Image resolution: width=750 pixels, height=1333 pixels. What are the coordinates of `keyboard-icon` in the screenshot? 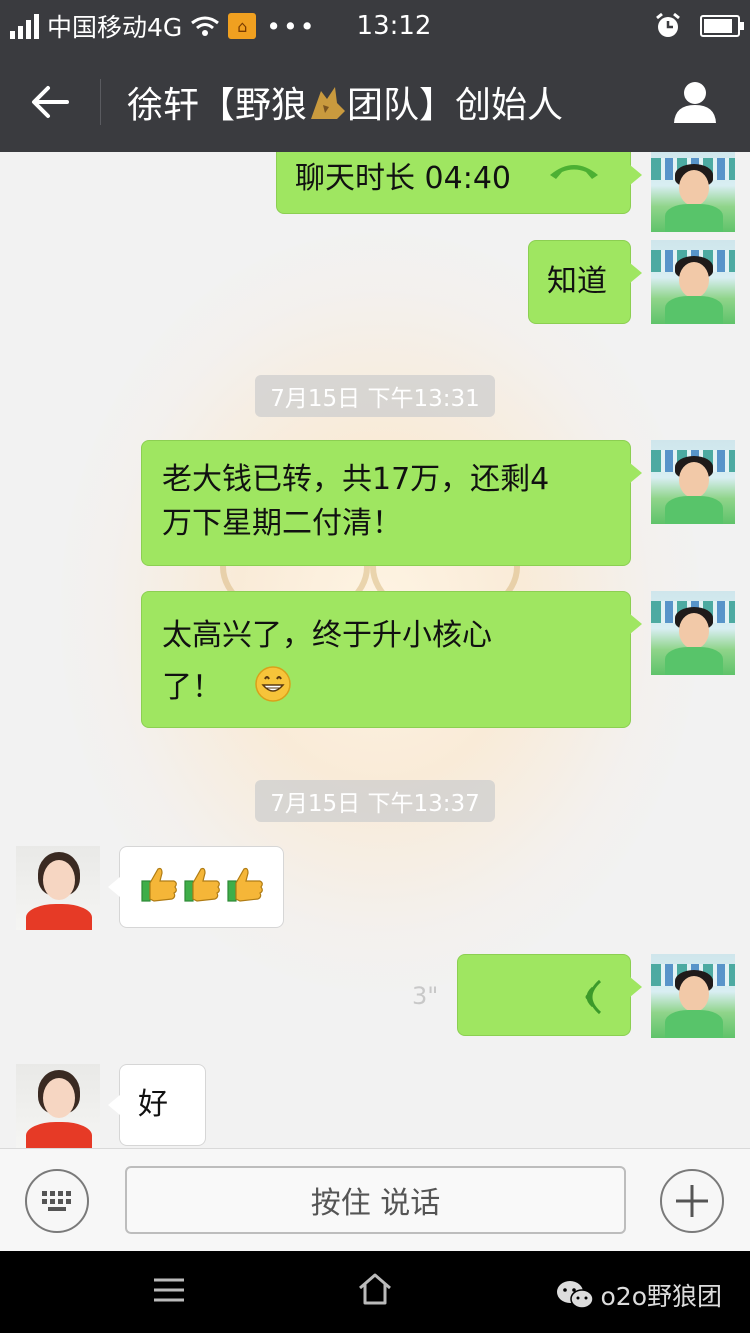 It's located at (56, 1201).